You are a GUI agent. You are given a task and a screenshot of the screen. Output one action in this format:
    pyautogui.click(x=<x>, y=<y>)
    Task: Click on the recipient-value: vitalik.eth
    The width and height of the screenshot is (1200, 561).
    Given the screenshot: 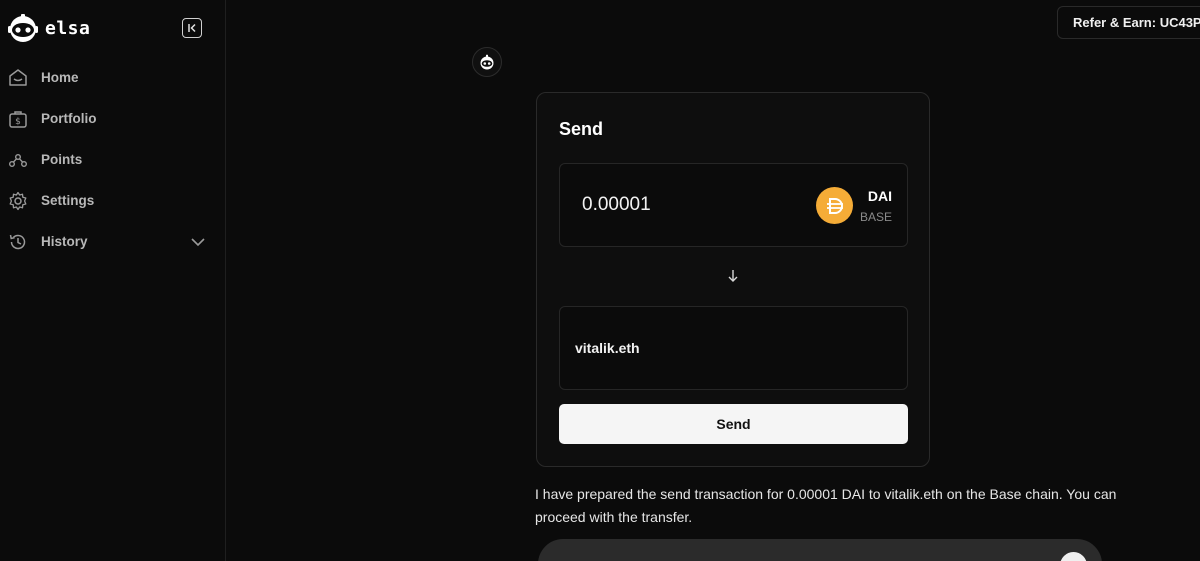 What is the action you would take?
    pyautogui.click(x=607, y=348)
    